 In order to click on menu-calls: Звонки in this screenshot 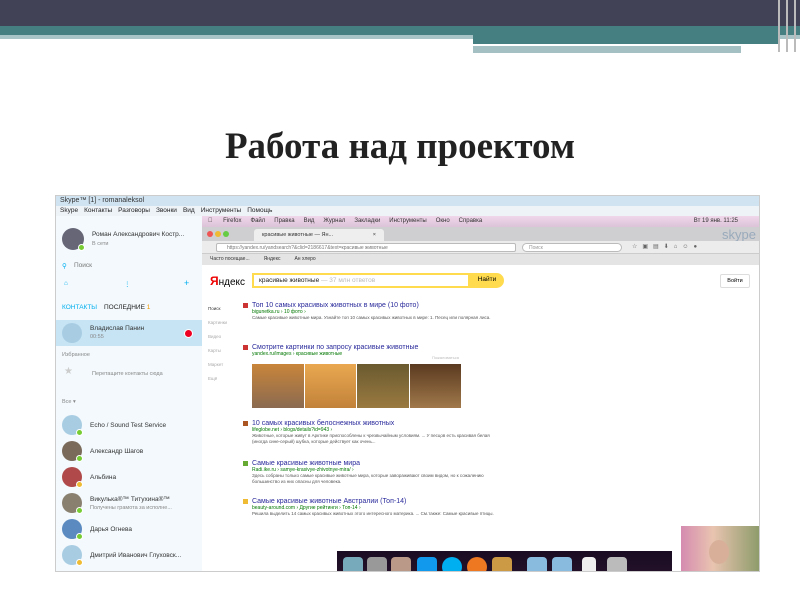, I will do `click(166, 210)`.